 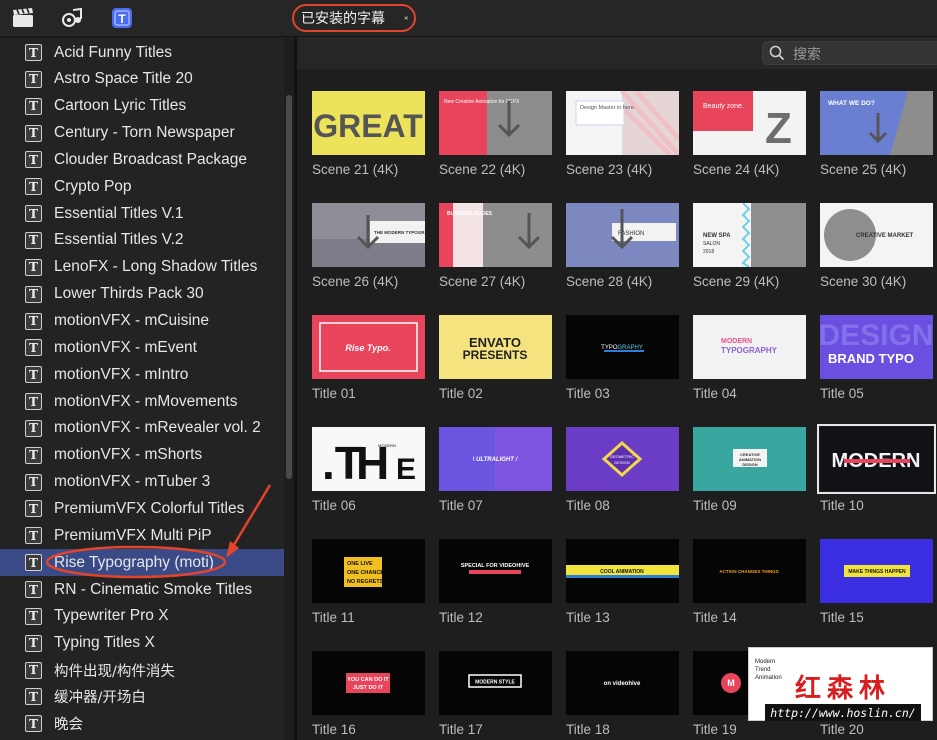 What do you see at coordinates (470, 214) in the screenshot?
I see `svg-text: BUSINESS SLIDES` at bounding box center [470, 214].